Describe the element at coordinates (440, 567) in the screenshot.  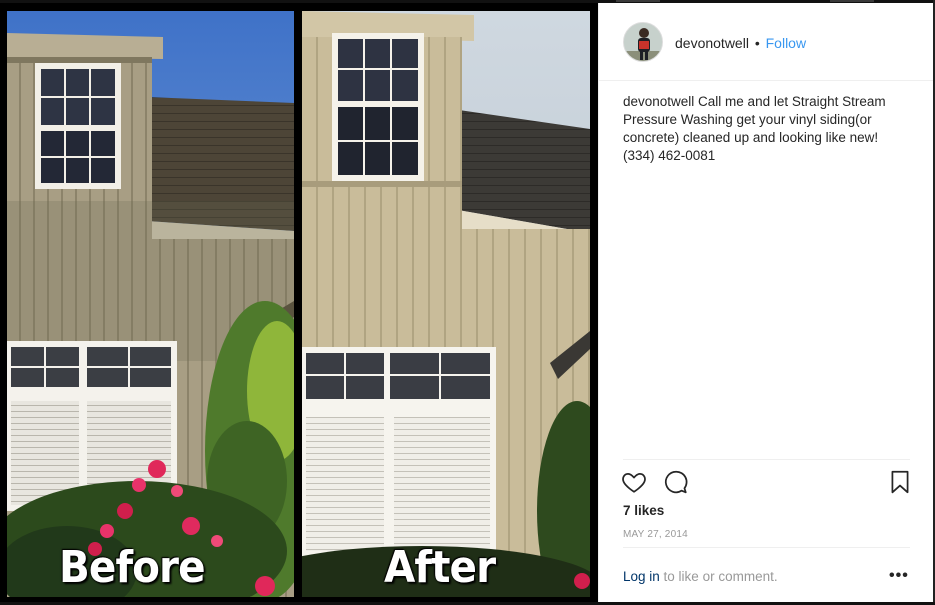
I see `after-label: After` at that location.